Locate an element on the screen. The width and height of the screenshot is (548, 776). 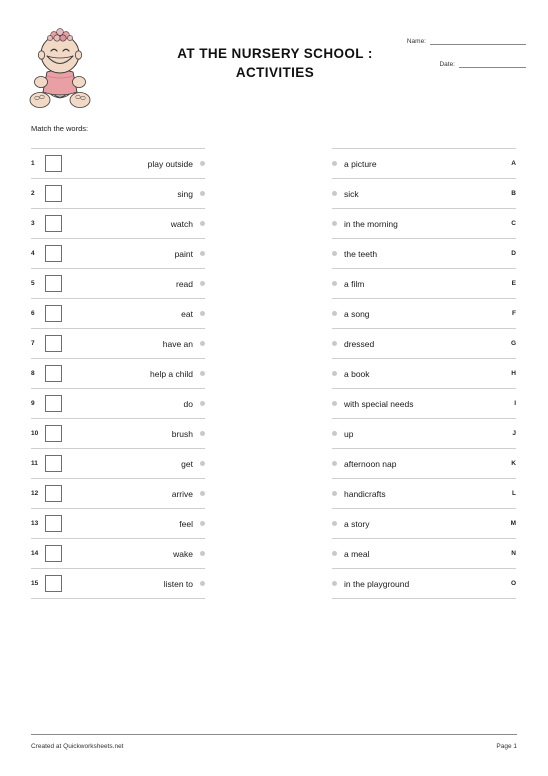
table-row: 13 feel is located at coordinates (118, 524).